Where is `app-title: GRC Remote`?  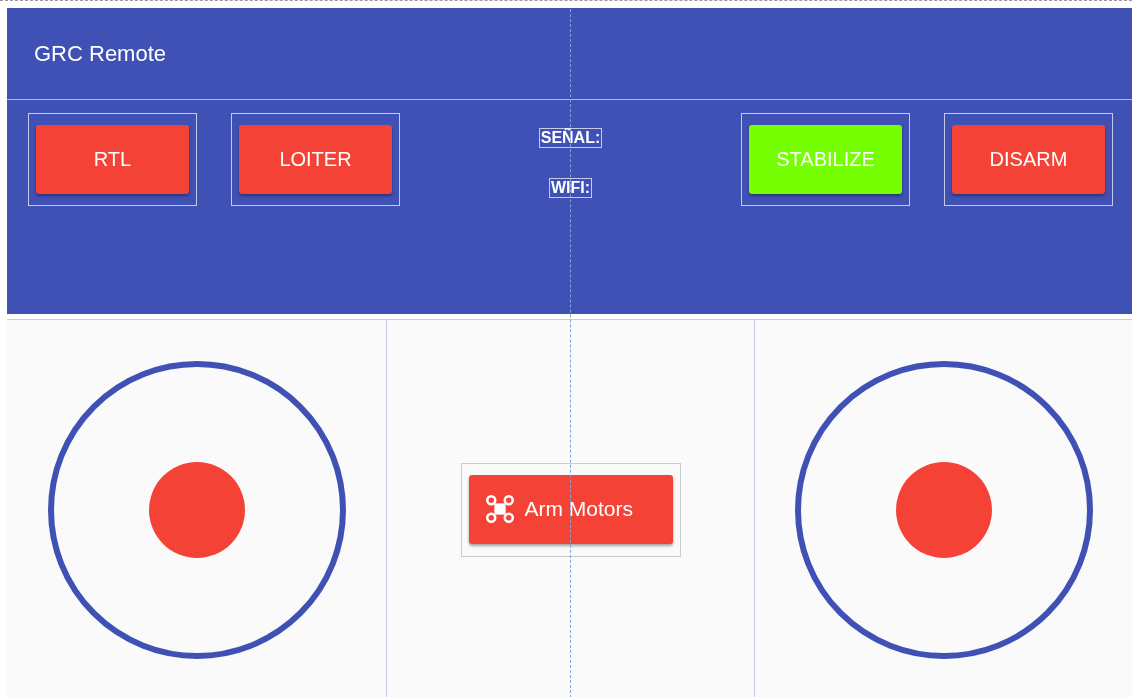 app-title: GRC Remote is located at coordinates (100, 53).